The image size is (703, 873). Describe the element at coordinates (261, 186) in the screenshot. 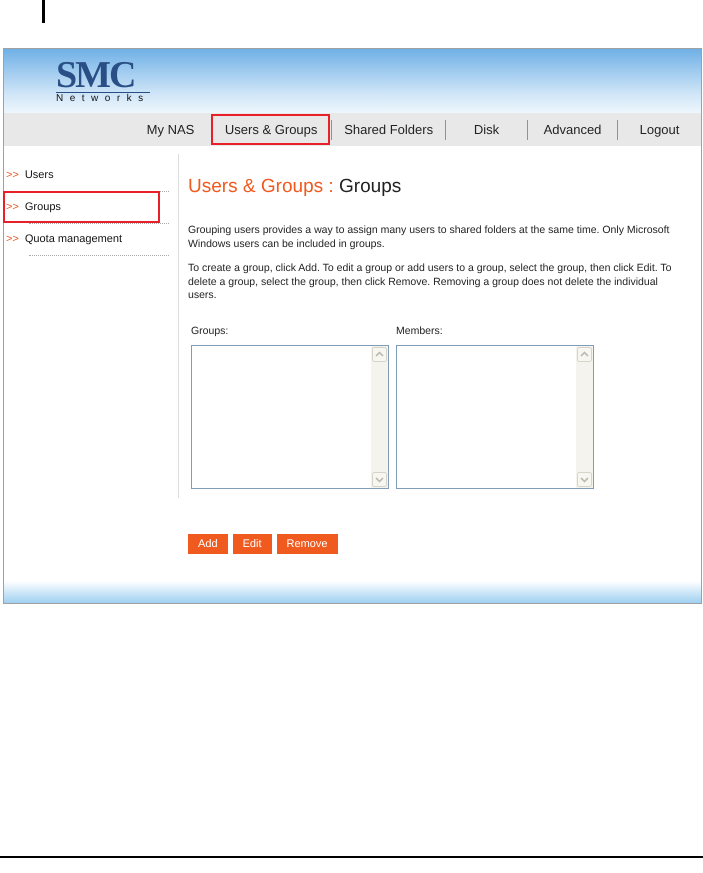

I see `section-title: Users & Groups :` at that location.